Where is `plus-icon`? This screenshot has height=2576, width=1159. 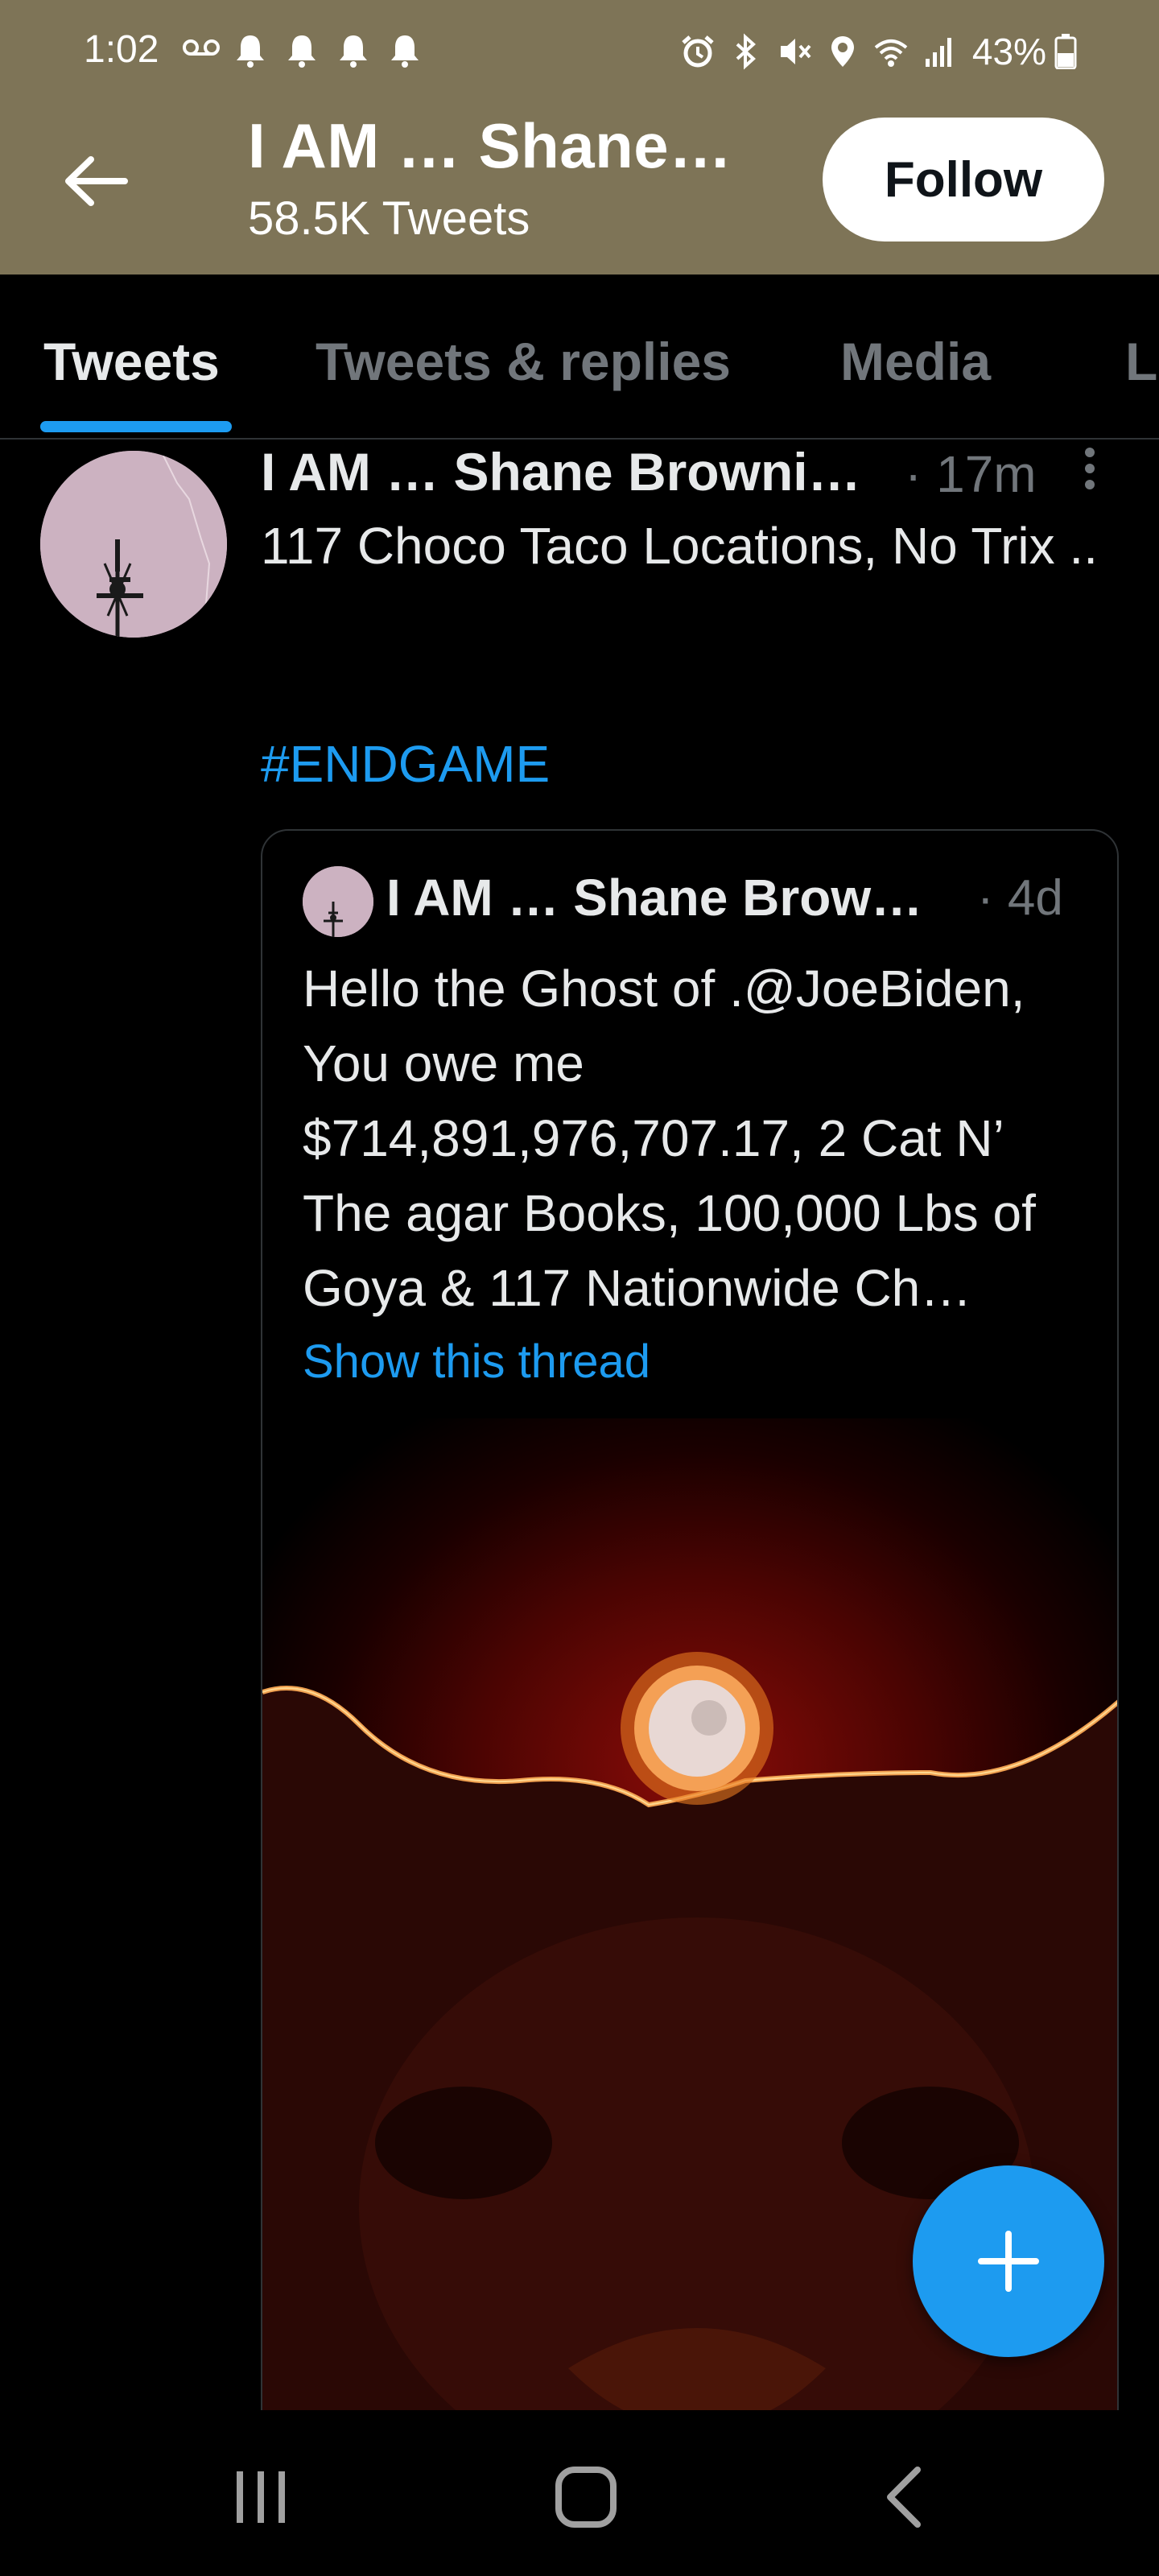 plus-icon is located at coordinates (1008, 2261).